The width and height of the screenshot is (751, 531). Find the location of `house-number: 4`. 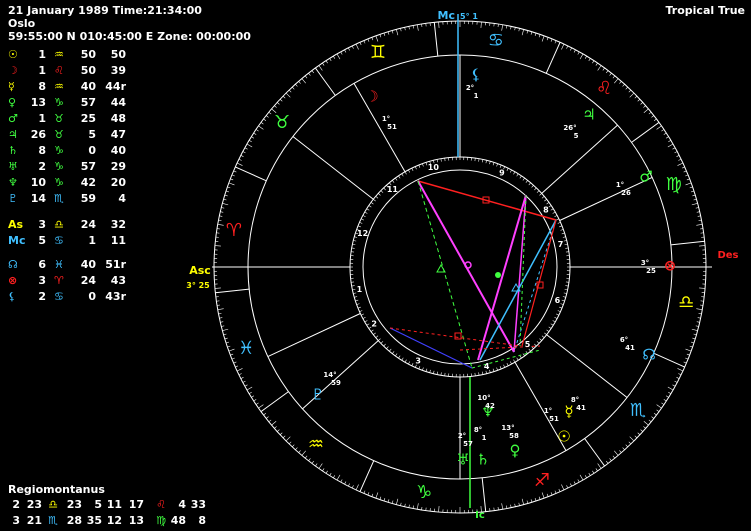

house-number: 4 is located at coordinates (487, 366).